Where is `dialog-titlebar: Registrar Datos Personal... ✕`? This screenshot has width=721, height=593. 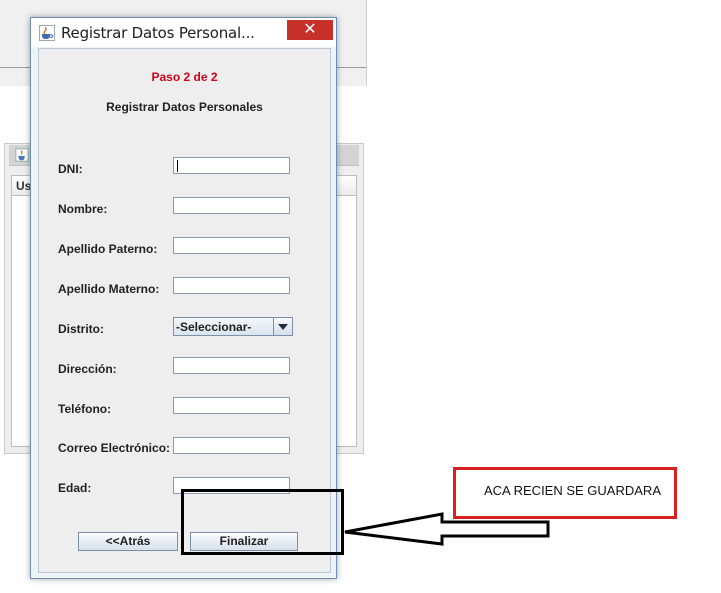 dialog-titlebar: Registrar Datos Personal... ✕ is located at coordinates (183, 32).